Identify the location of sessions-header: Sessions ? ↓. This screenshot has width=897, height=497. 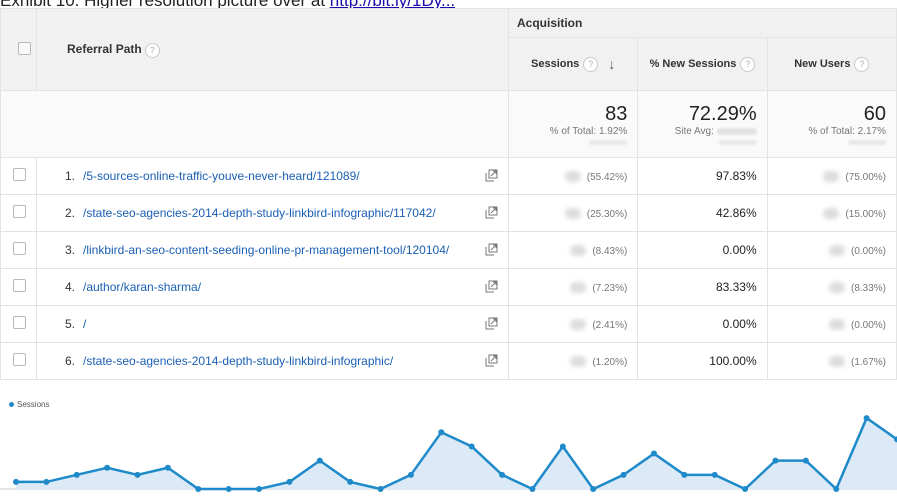
(573, 64).